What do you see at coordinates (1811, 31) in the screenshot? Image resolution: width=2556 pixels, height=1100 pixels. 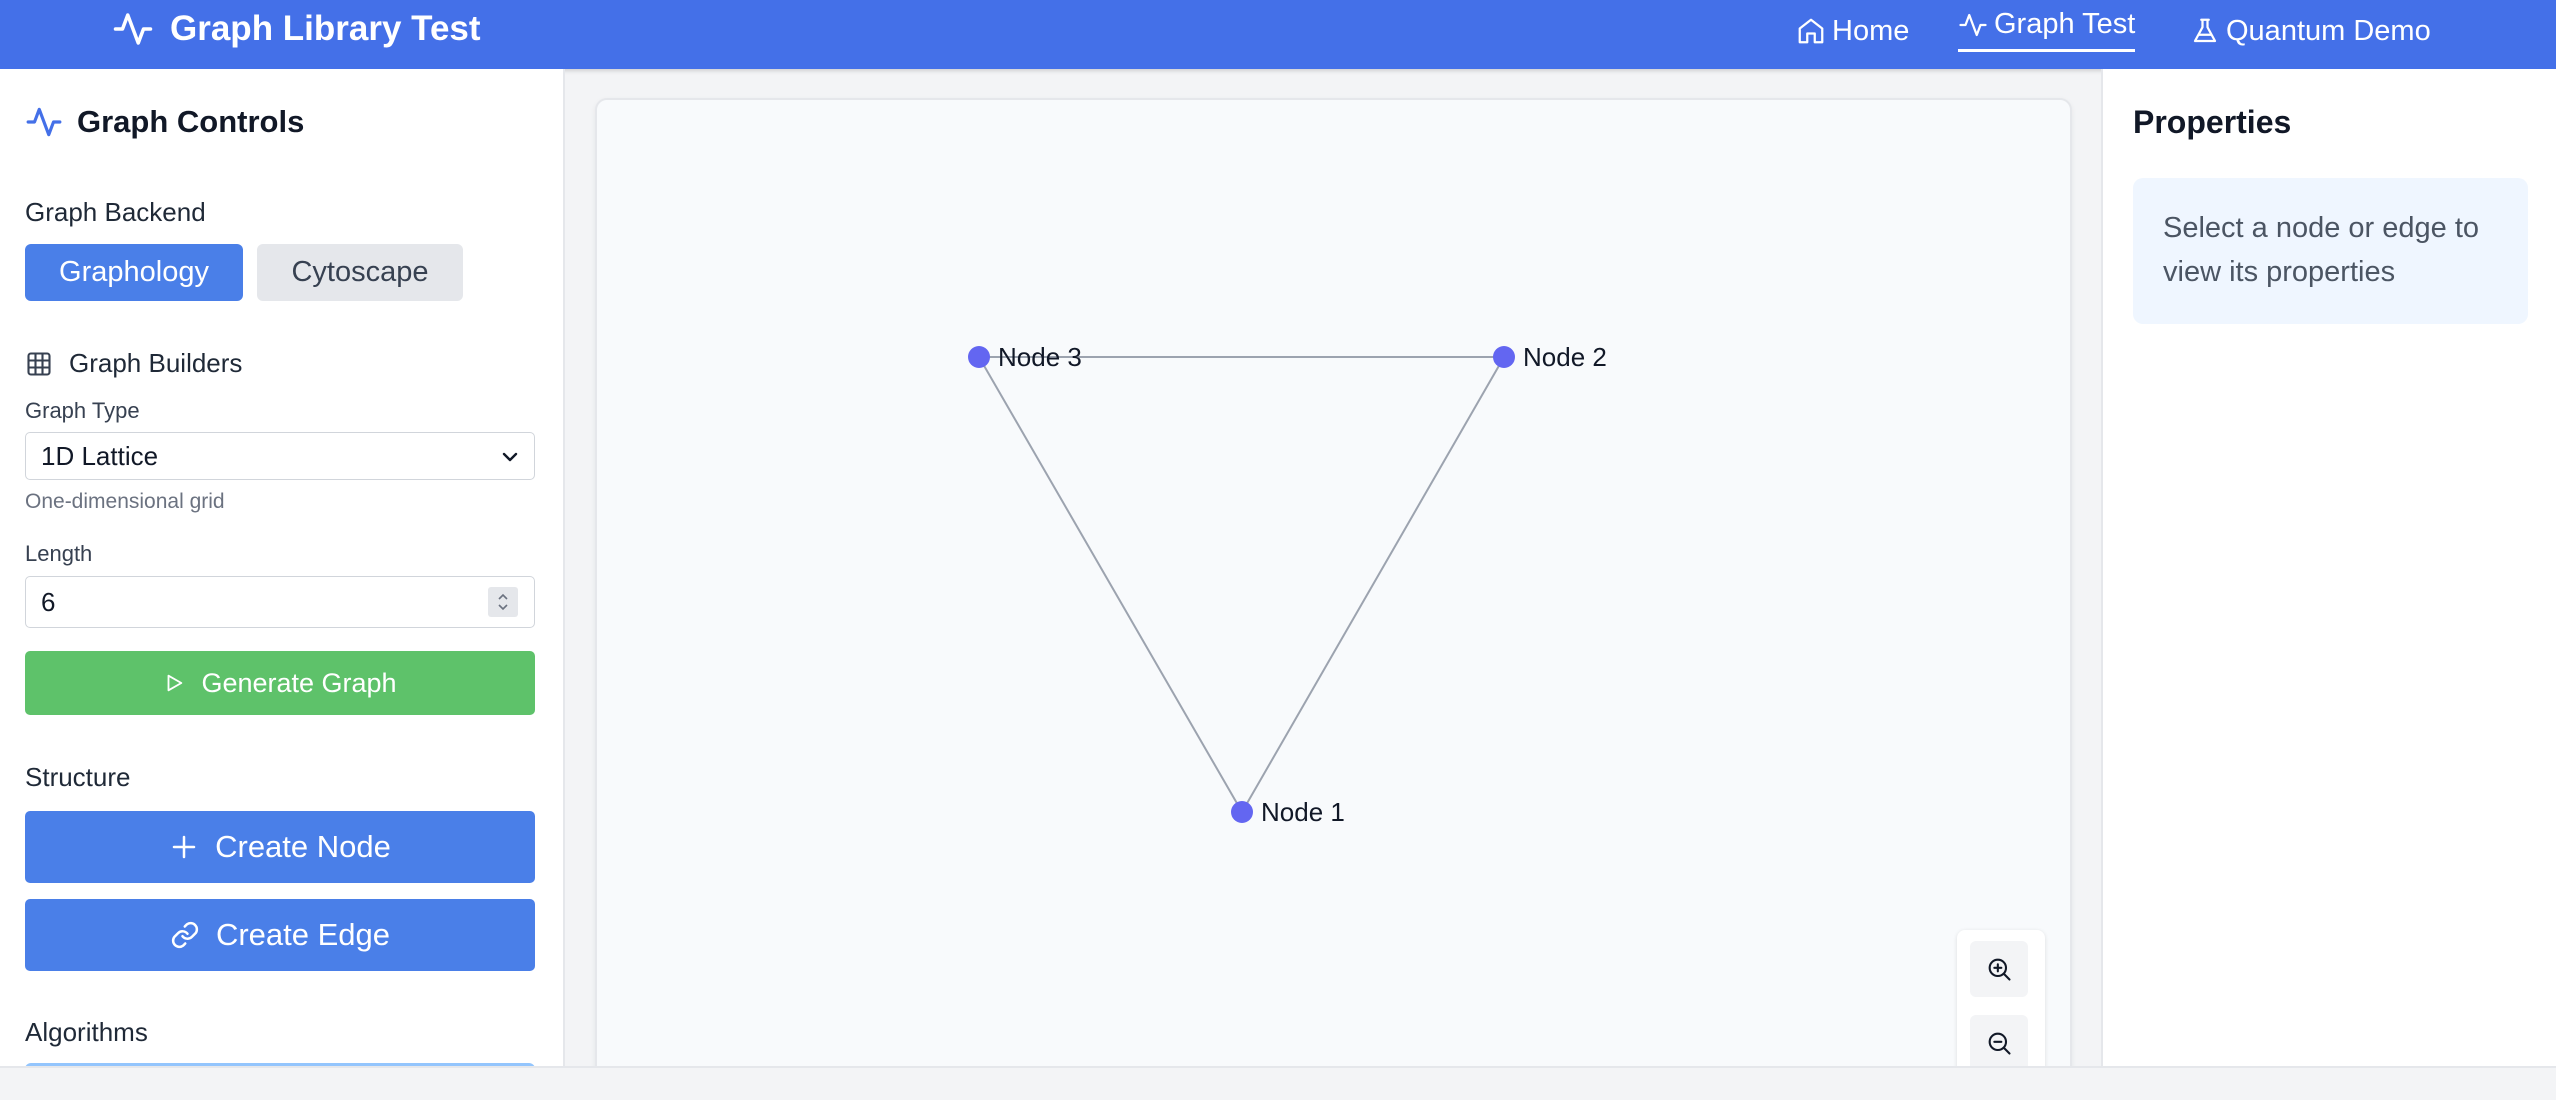 I see `home-icon` at bounding box center [1811, 31].